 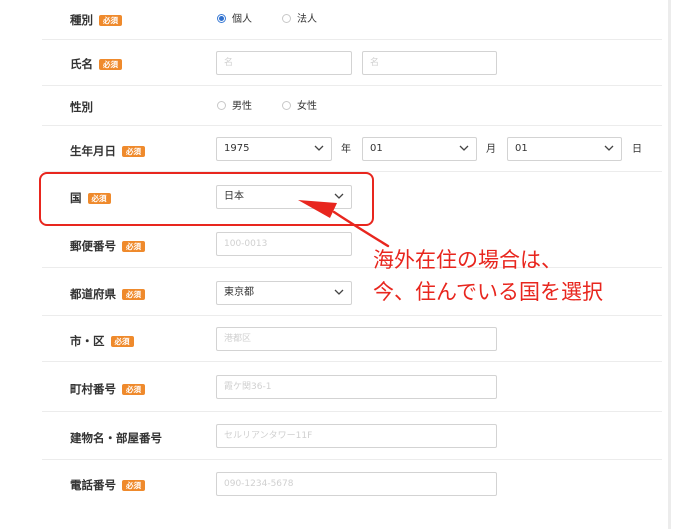 What do you see at coordinates (274, 149) in the screenshot?
I see `birth-year-select: 1975` at bounding box center [274, 149].